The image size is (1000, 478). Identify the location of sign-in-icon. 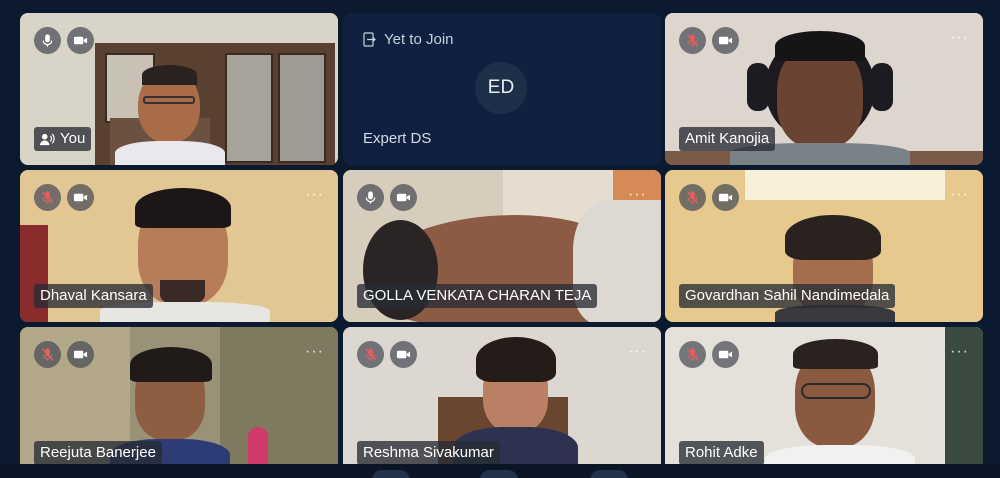
(369, 39).